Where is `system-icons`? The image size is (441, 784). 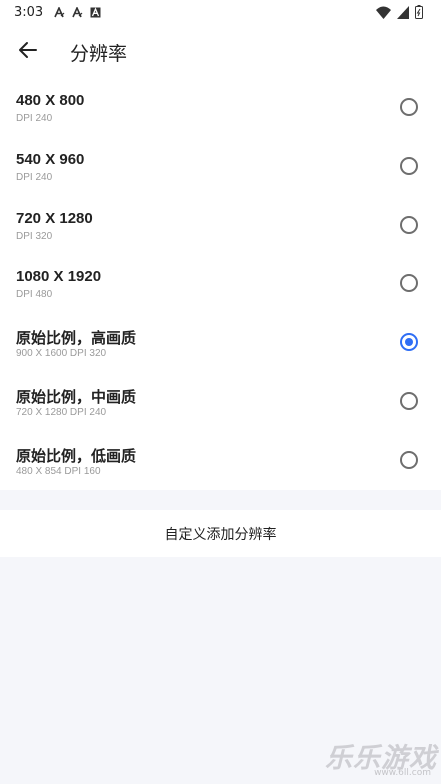 system-icons is located at coordinates (399, 14).